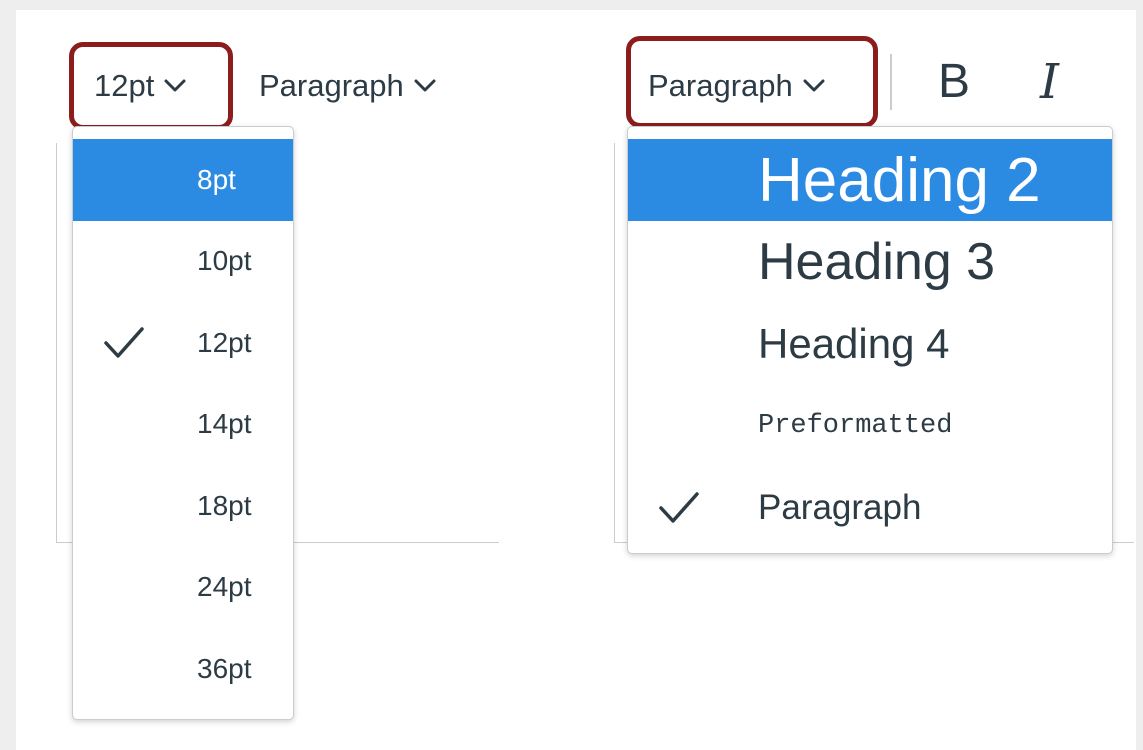 The image size is (1143, 750). Describe the element at coordinates (891, 82) in the screenshot. I see `toolbar-separator` at that location.